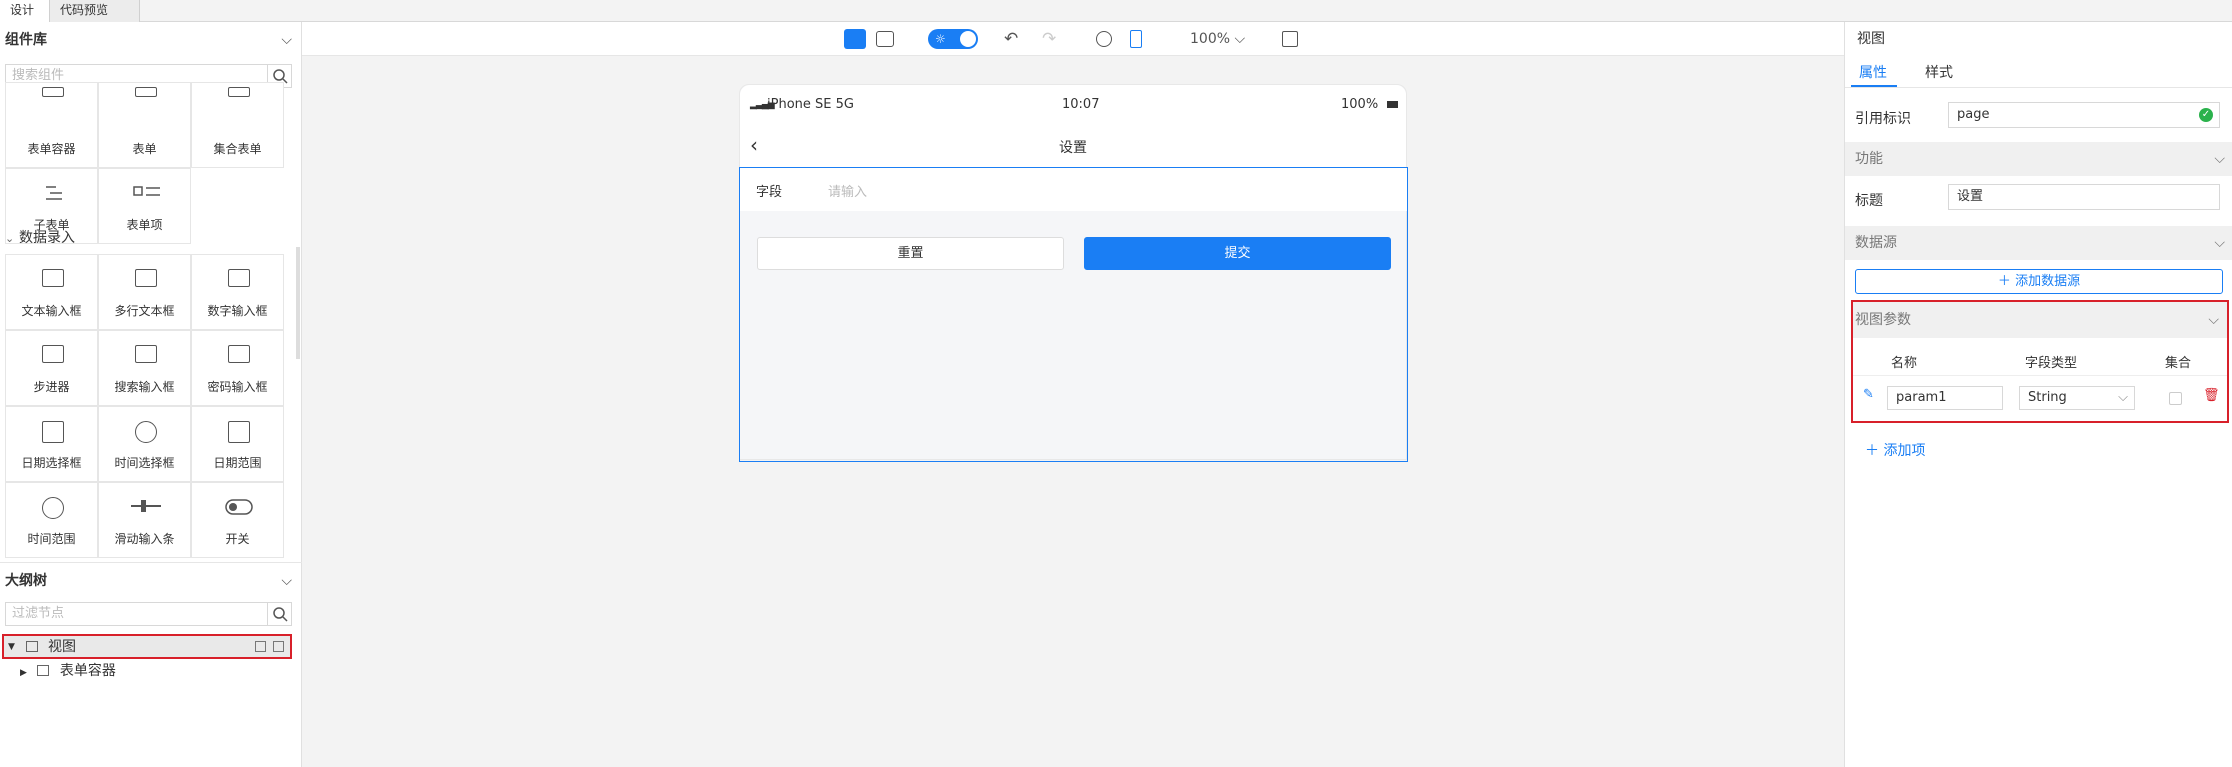  I want to click on submit-button: 提交, so click(1237, 253).